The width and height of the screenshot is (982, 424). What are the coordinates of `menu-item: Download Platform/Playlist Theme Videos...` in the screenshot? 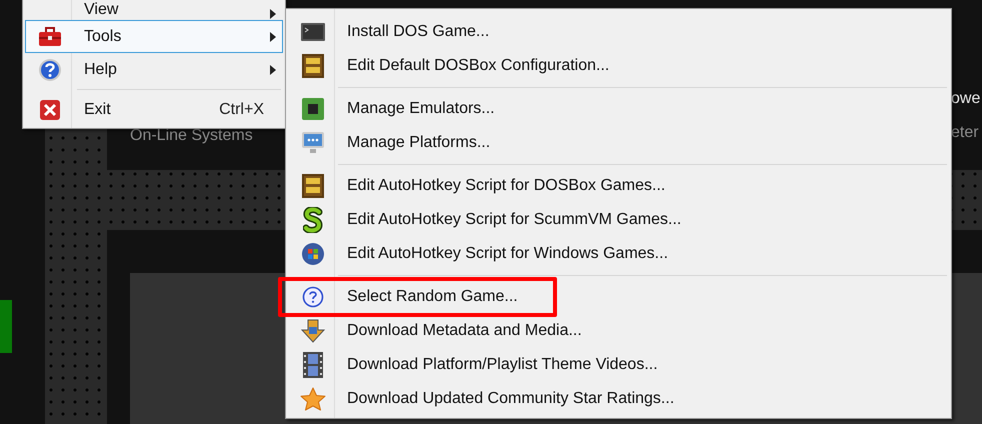 It's located at (618, 365).